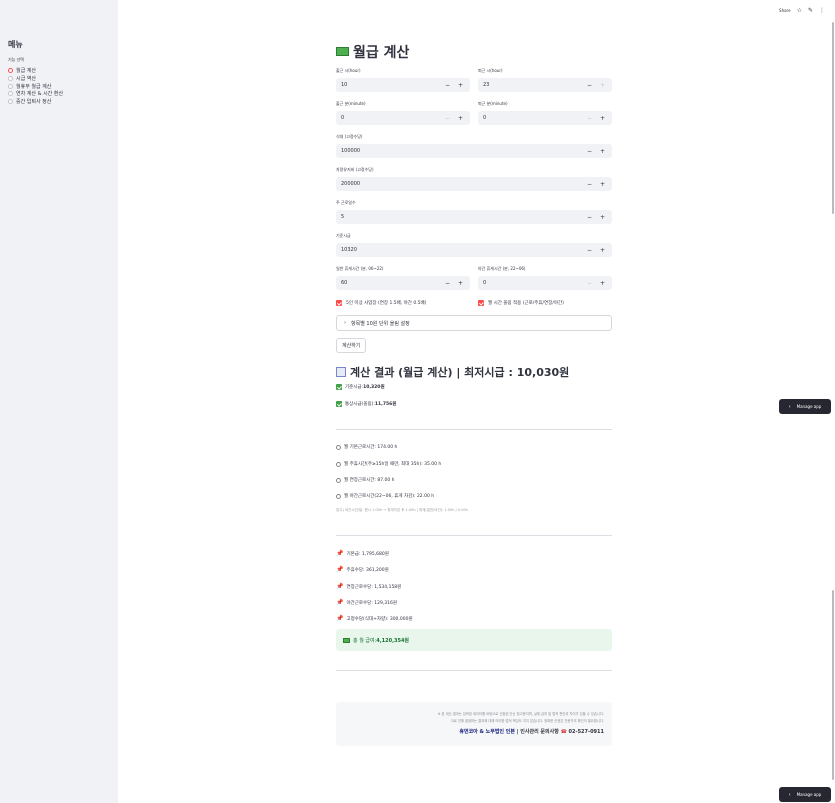 The height and width of the screenshot is (803, 835). I want to click on hours-item: 월 주휴시간(주≥15h일 때만, 최대 35h): 35.00 h, so click(388, 464).